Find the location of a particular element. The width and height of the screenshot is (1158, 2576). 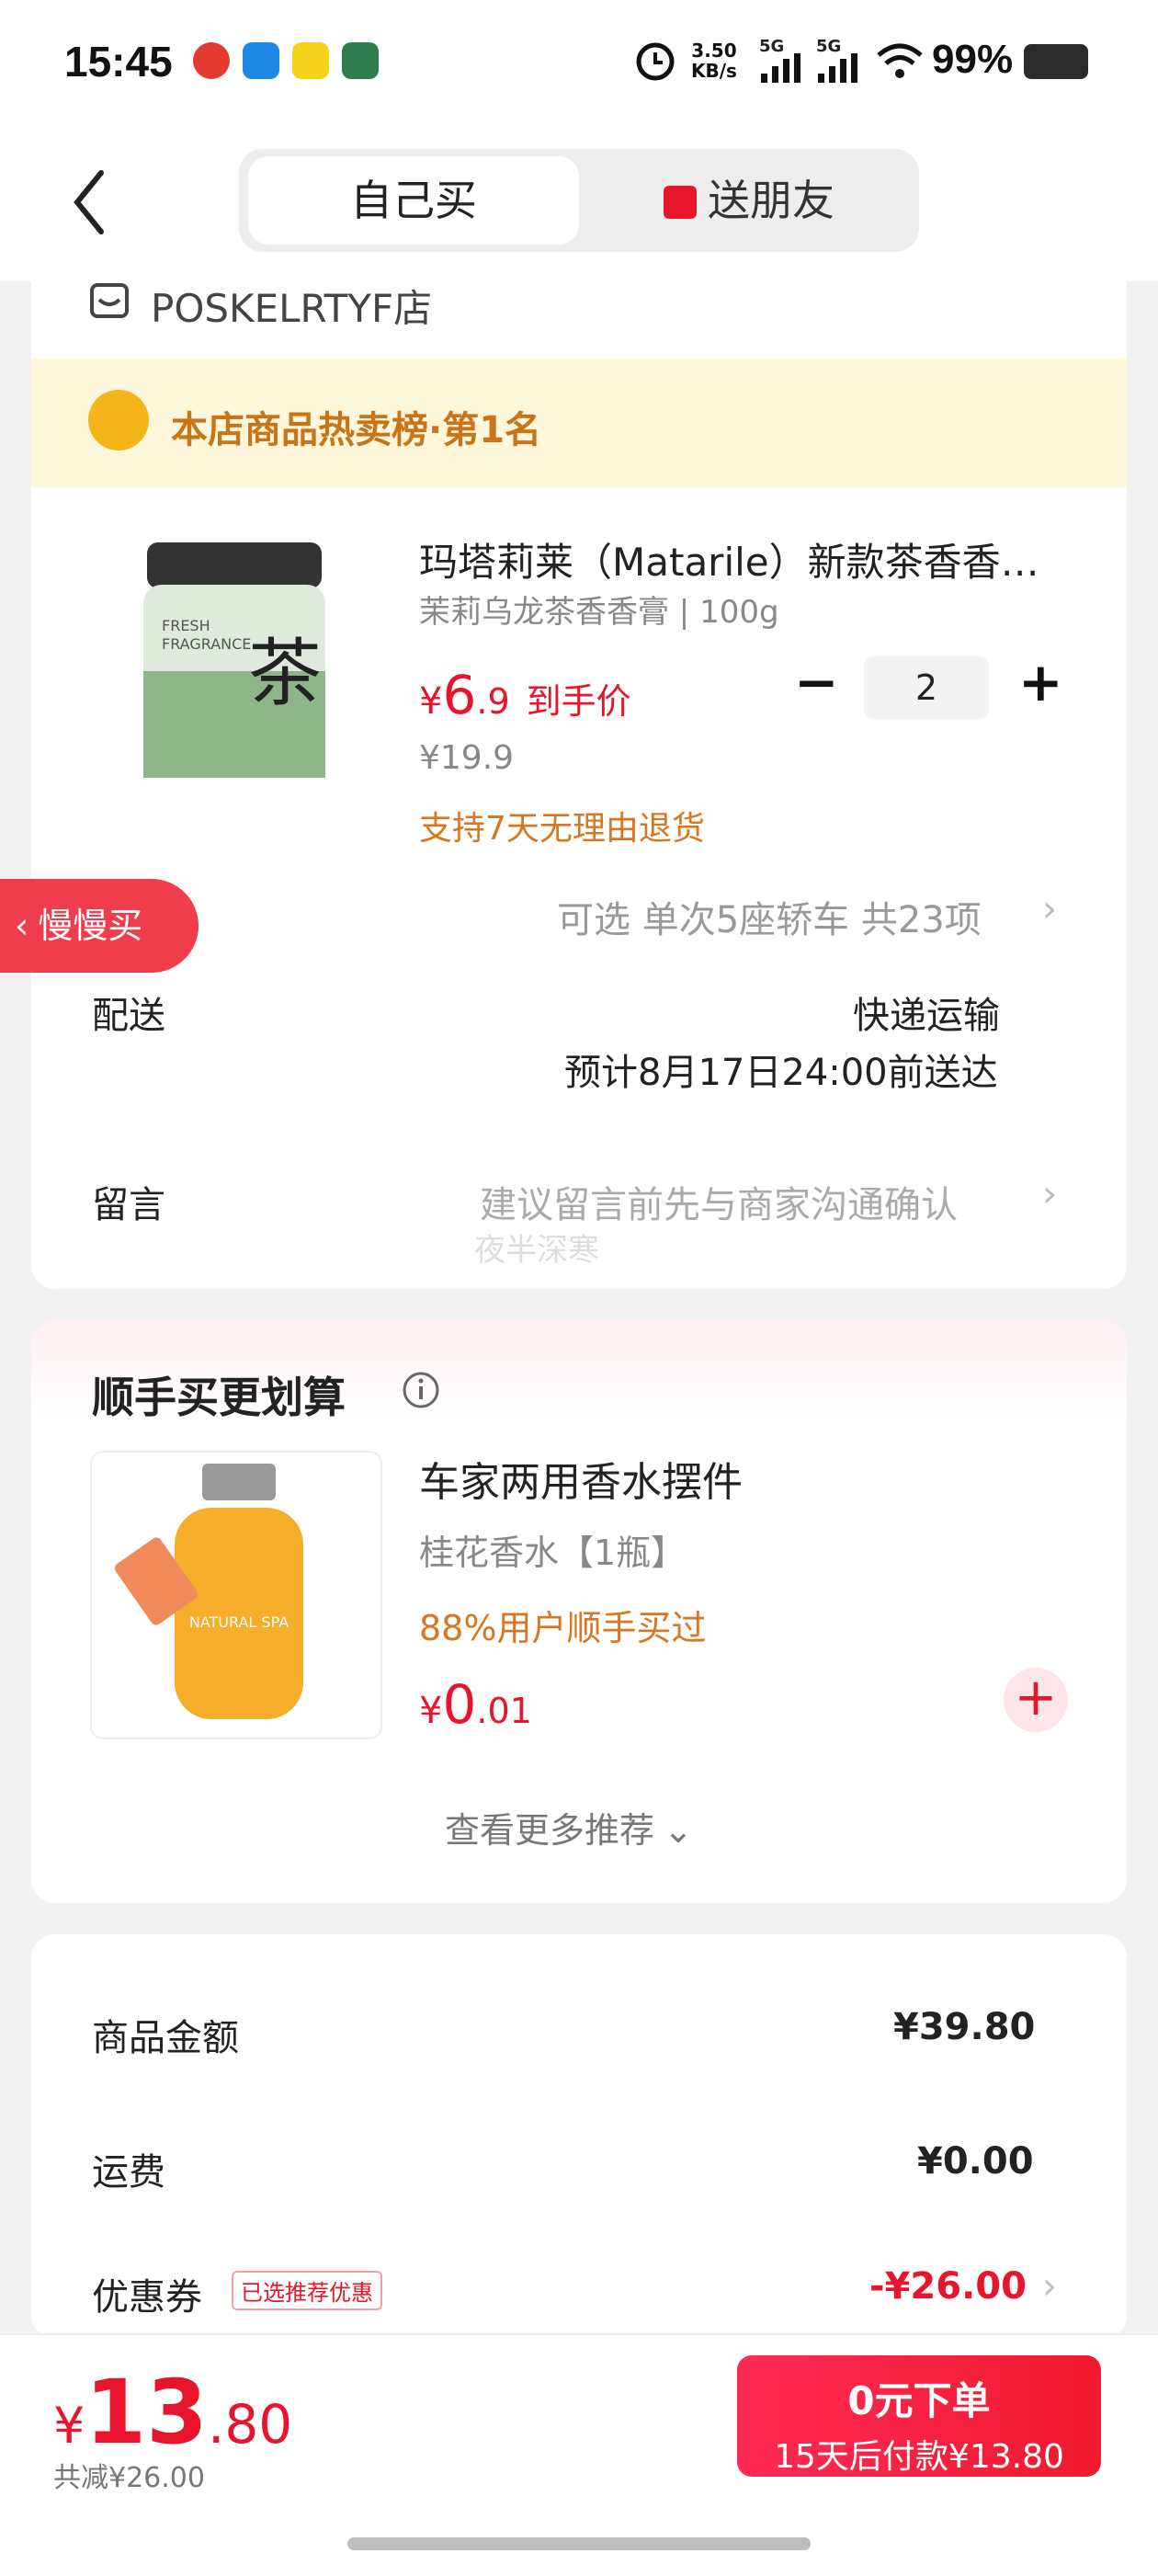

chevron-down-icon: ⌄ is located at coordinates (678, 1830).